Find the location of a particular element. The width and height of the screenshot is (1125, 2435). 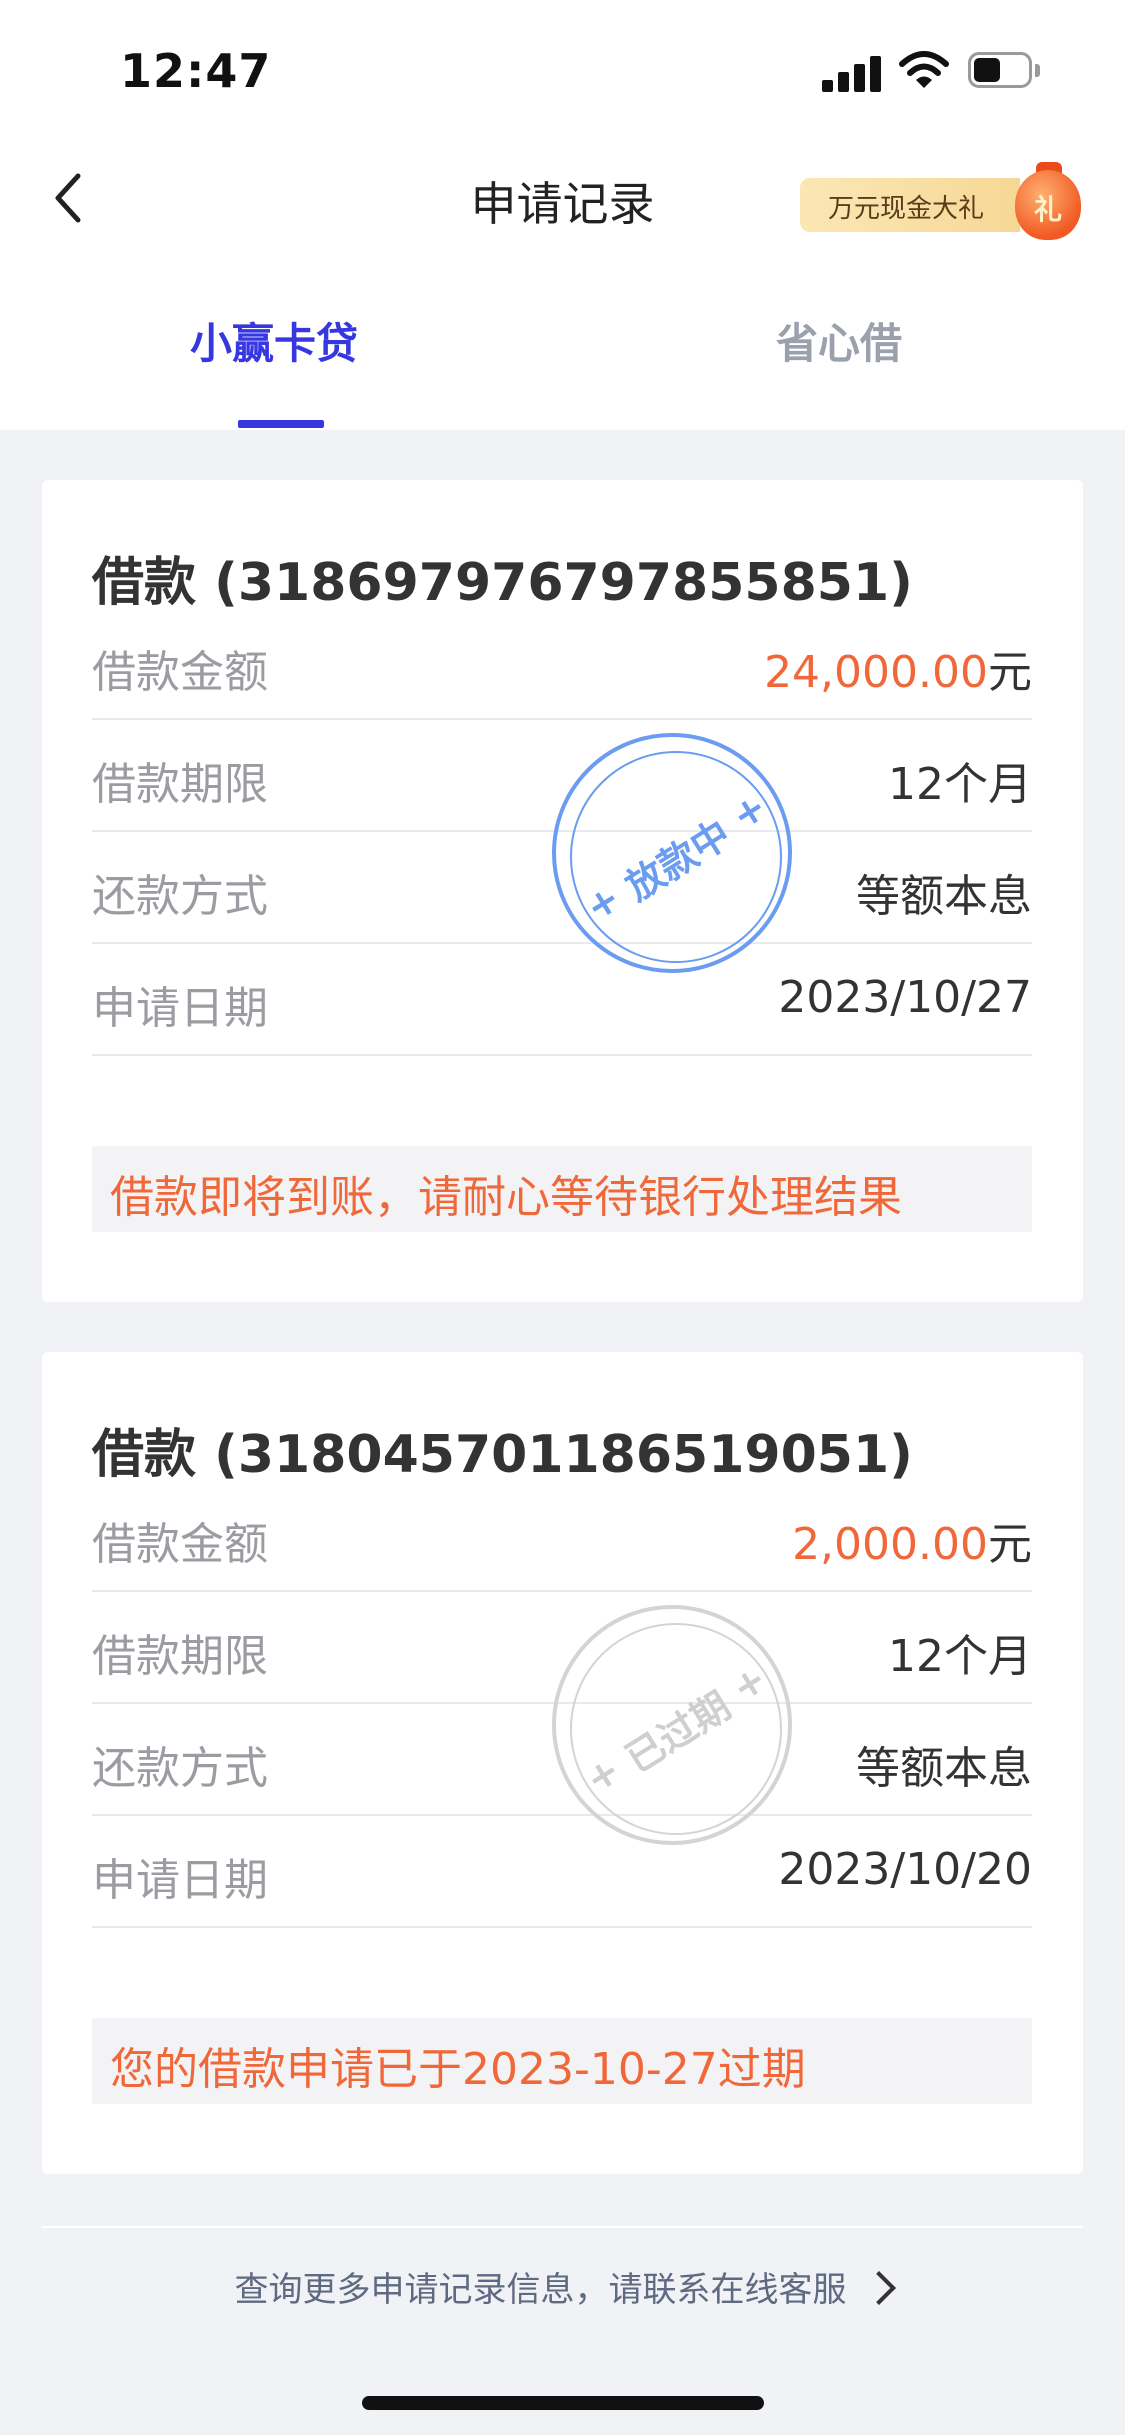

gift-bag-icon: 礼 is located at coordinates (1048, 205).